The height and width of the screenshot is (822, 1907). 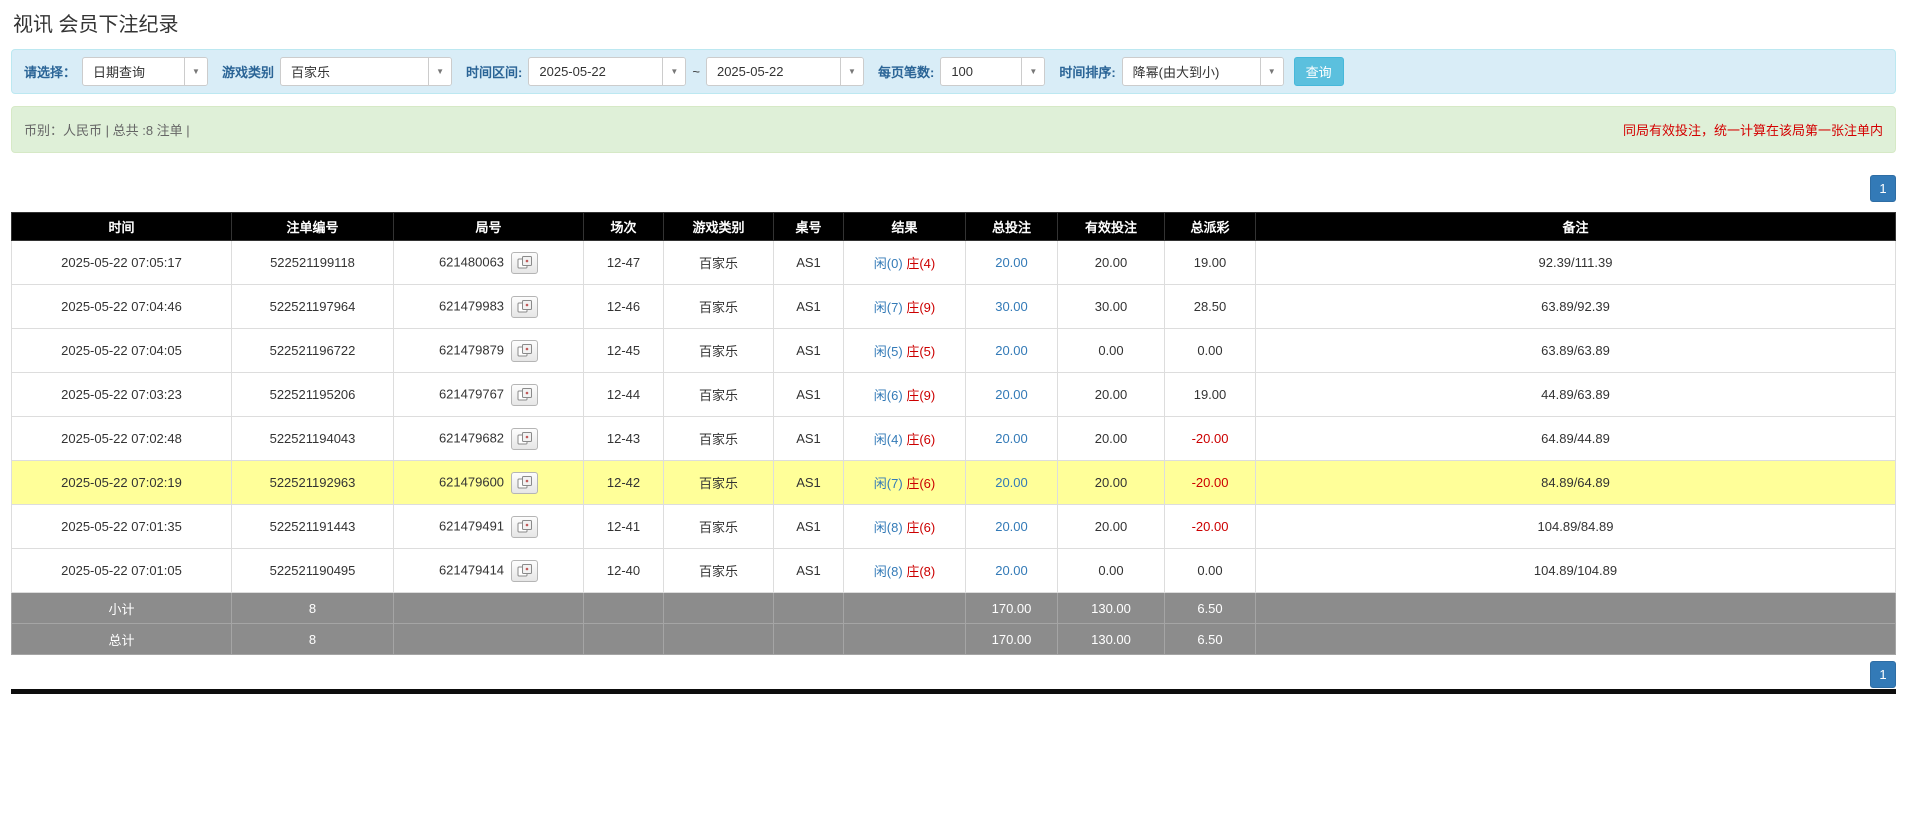 What do you see at coordinates (718, 226) in the screenshot?
I see `column-header-4: 游戏类别` at bounding box center [718, 226].